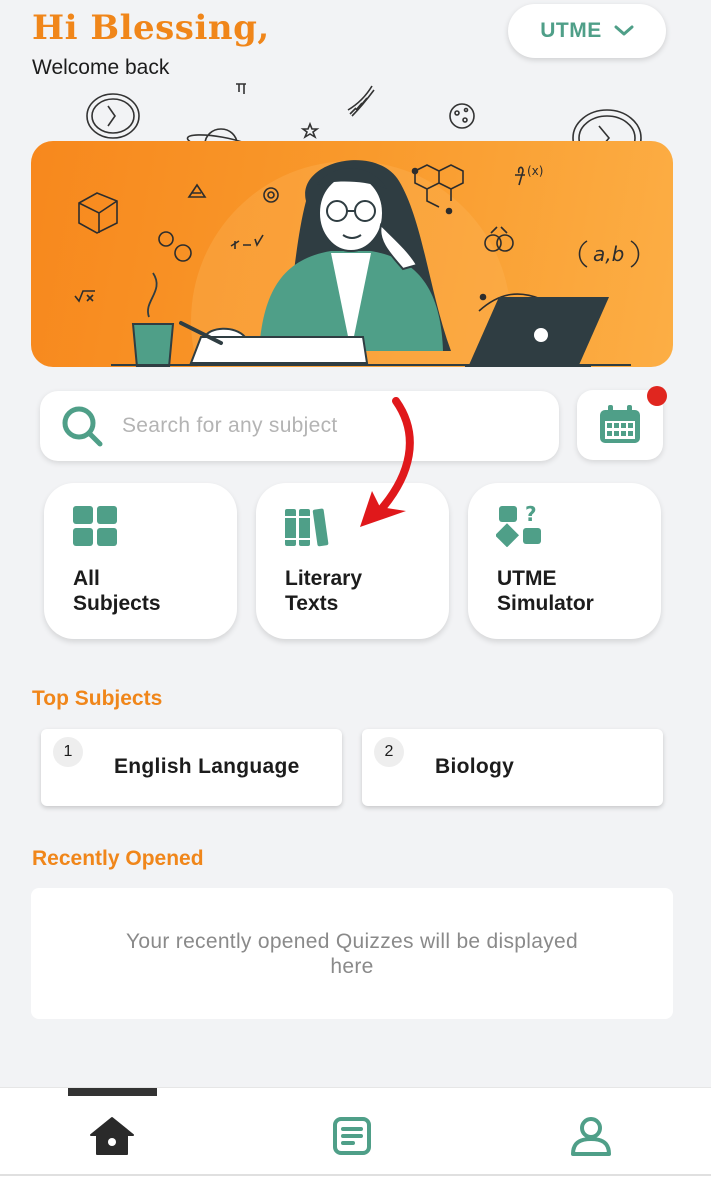 The width and height of the screenshot is (711, 1181). Describe the element at coordinates (475, 766) in the screenshot. I see `subject-name: Biology` at that location.